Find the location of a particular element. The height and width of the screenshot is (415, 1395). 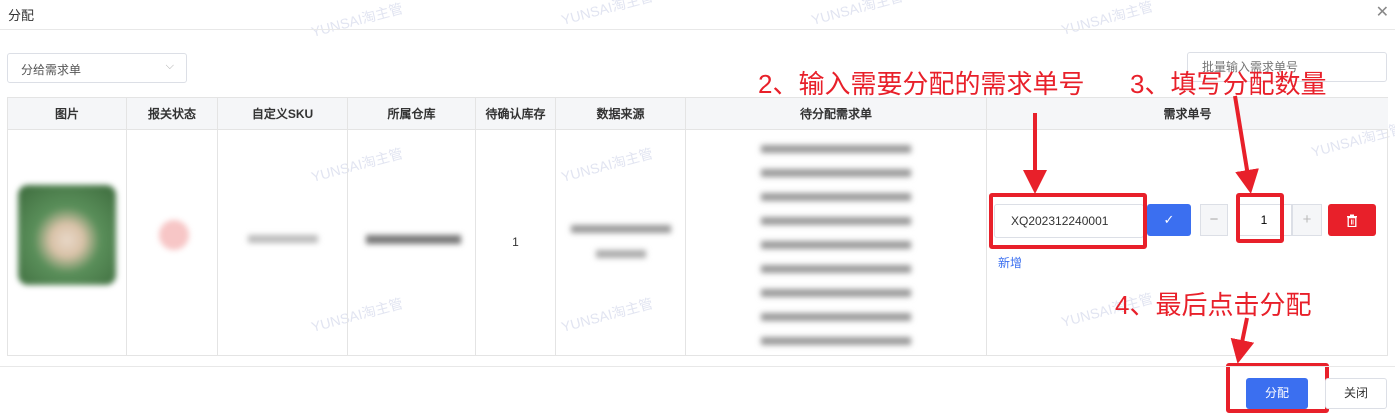

delete-button is located at coordinates (1352, 220).